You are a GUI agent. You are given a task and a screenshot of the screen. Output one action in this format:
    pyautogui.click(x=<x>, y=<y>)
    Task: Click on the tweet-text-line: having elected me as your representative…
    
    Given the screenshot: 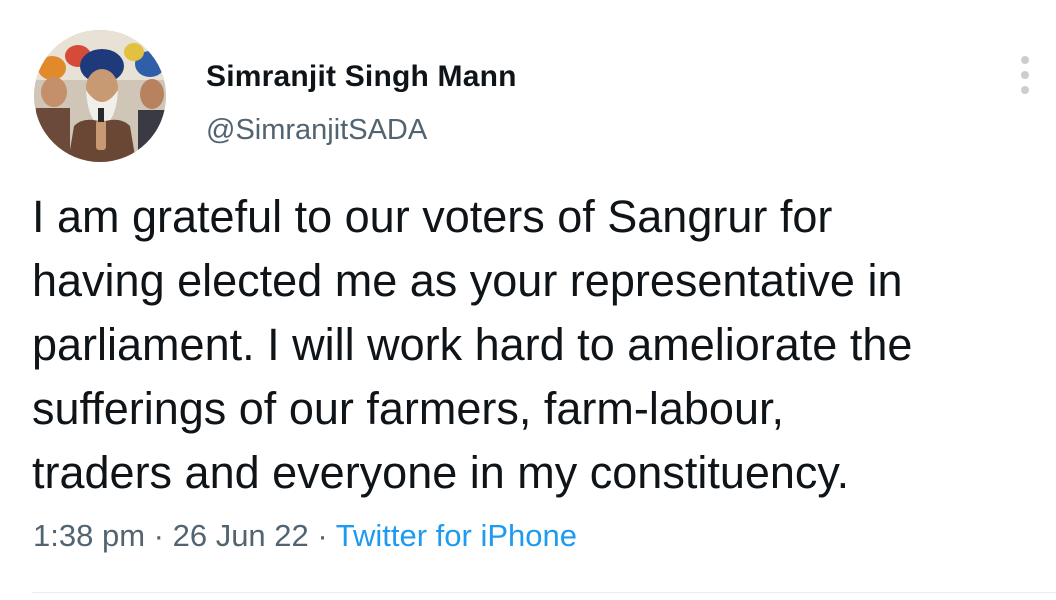 What is the action you would take?
    pyautogui.click(x=467, y=280)
    